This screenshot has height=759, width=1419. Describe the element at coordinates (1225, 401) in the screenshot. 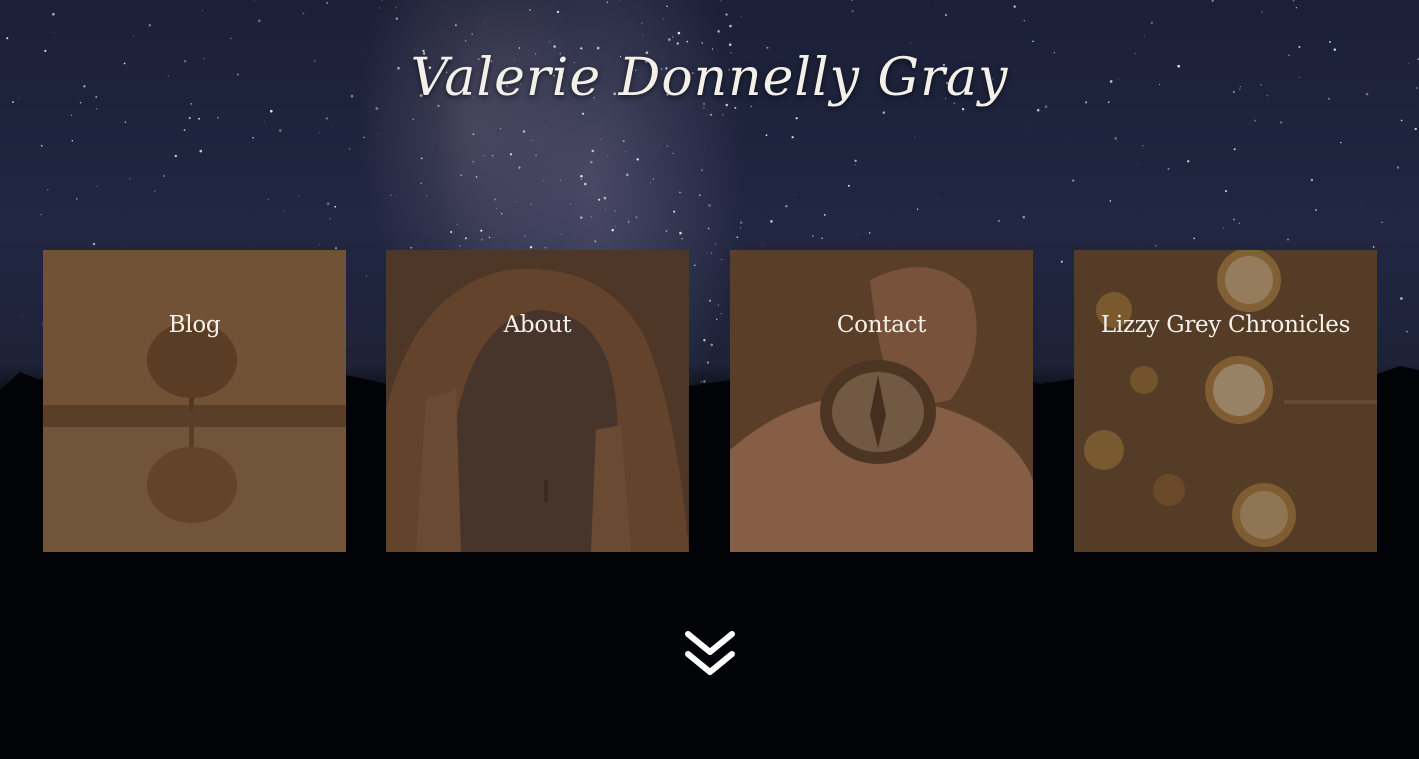

I see `tile-lizzy-grey-chronicles: Lizzy Grey Chronicles` at that location.